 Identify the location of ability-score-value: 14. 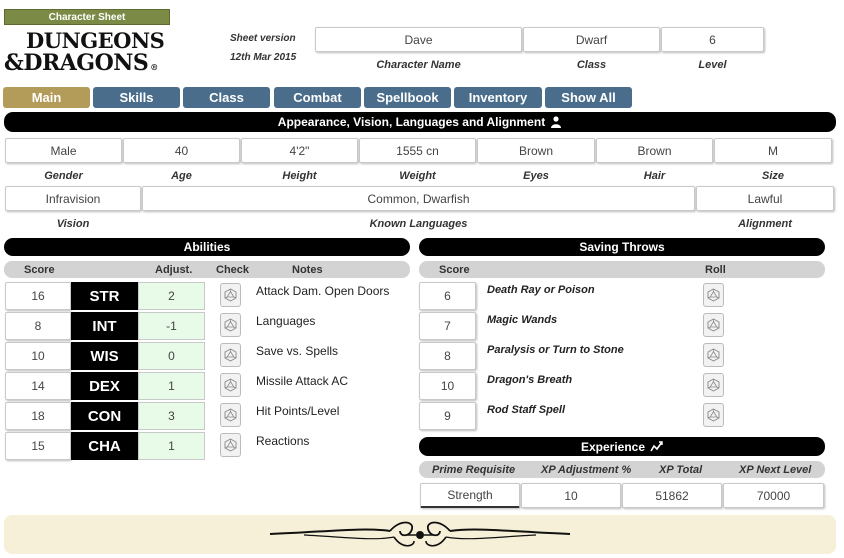
(38, 386).